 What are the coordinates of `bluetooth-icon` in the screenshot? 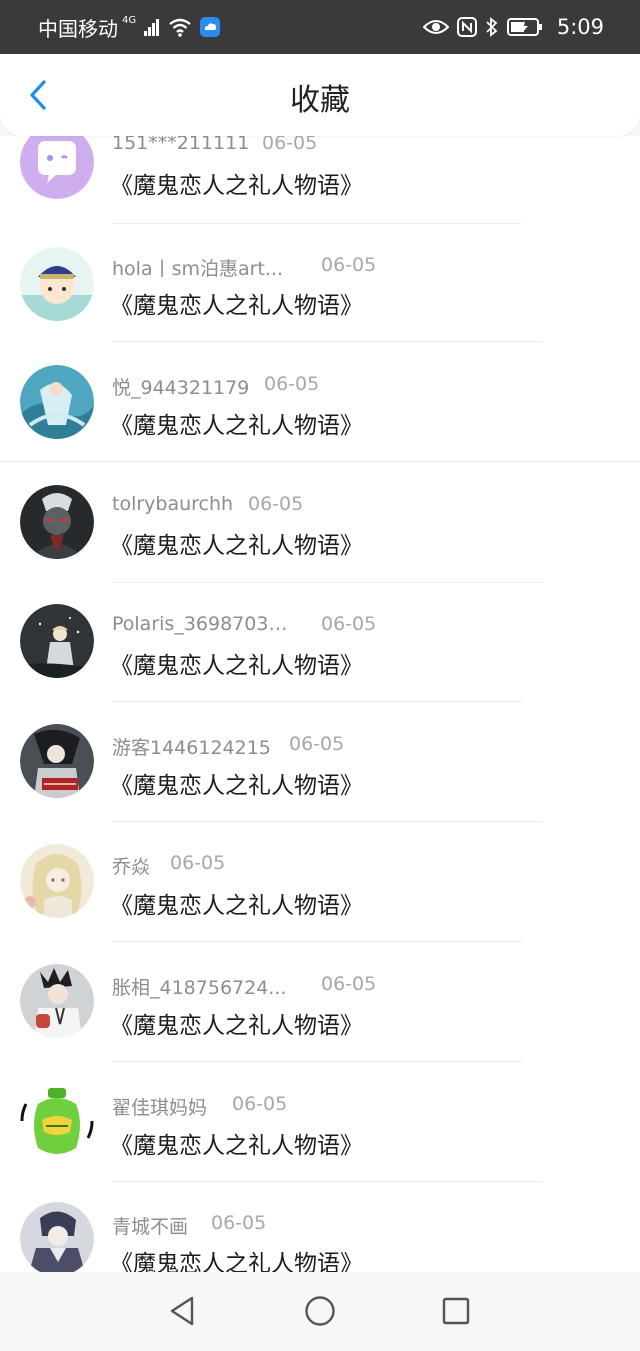 It's located at (492, 27).